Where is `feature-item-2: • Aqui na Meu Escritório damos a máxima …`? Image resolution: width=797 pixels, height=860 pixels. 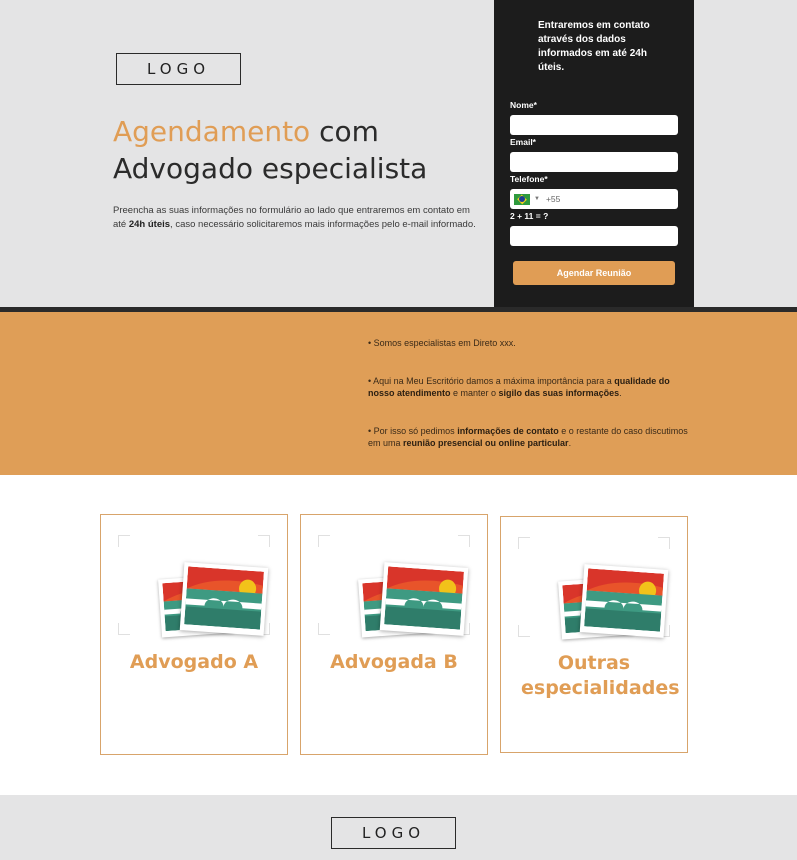
feature-item-2: • Aqui na Meu Escritório damos a máxima … is located at coordinates (533, 387).